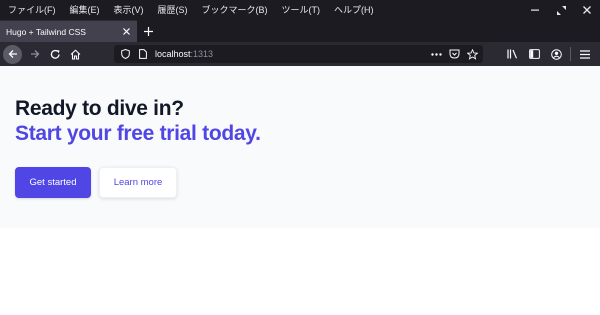 The height and width of the screenshot is (315, 600). Describe the element at coordinates (587, 10) in the screenshot. I see `close-icon` at that location.